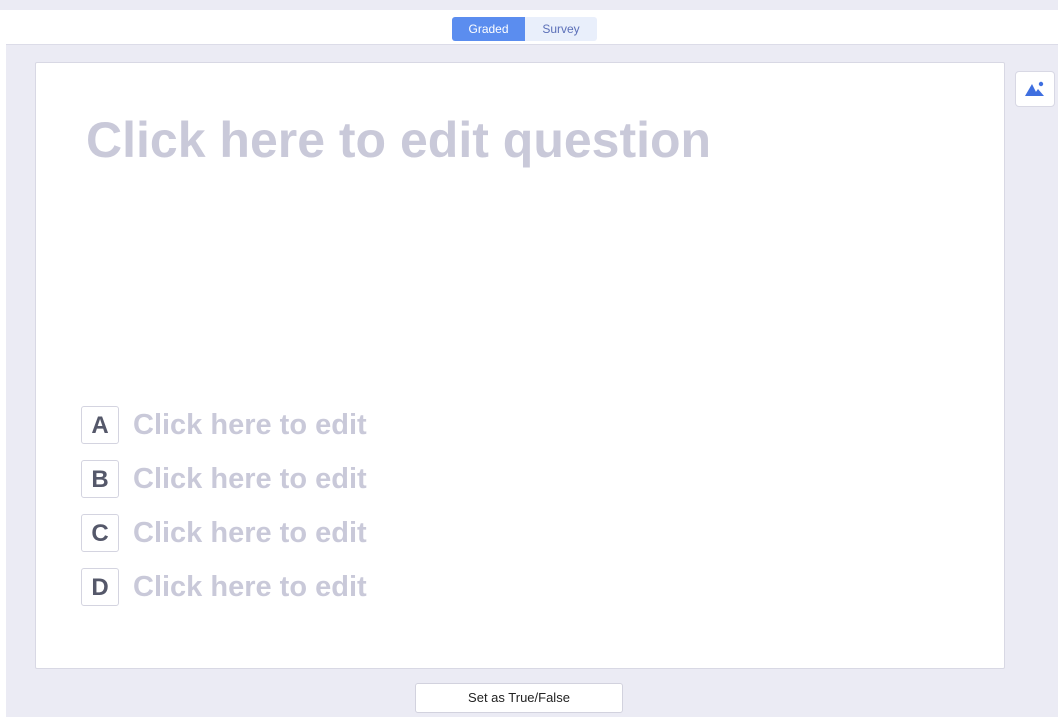  Describe the element at coordinates (100, 479) in the screenshot. I see `option-letter-b: B` at that location.